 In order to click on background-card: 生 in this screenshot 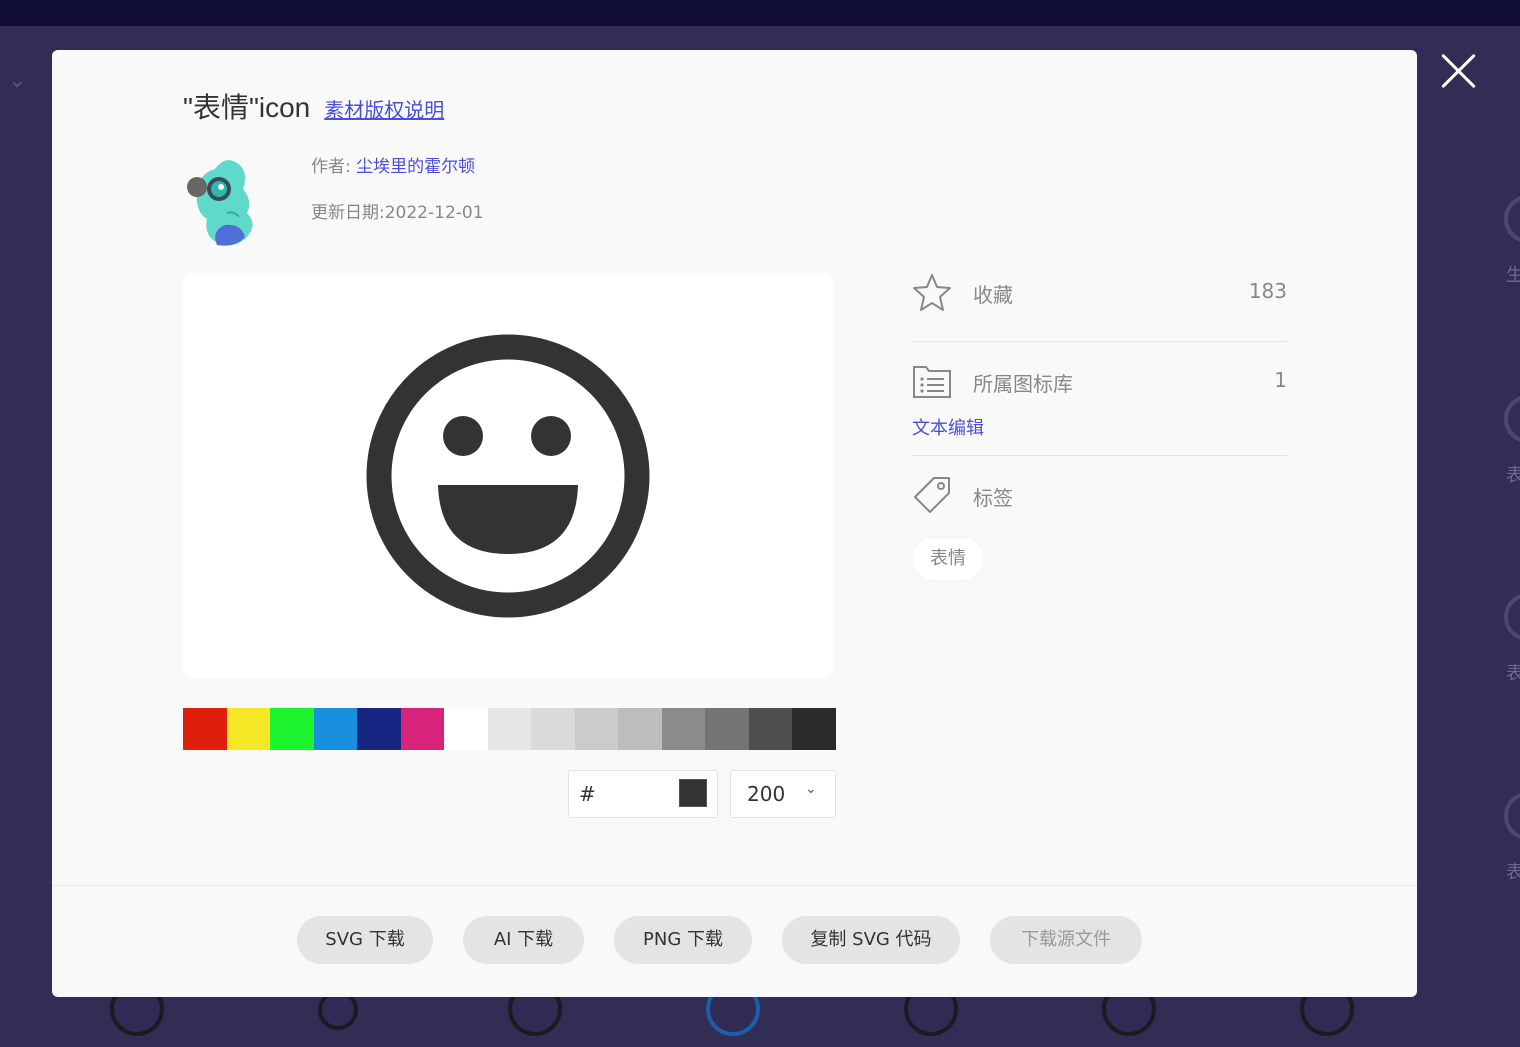, I will do `click(1490, 241)`.